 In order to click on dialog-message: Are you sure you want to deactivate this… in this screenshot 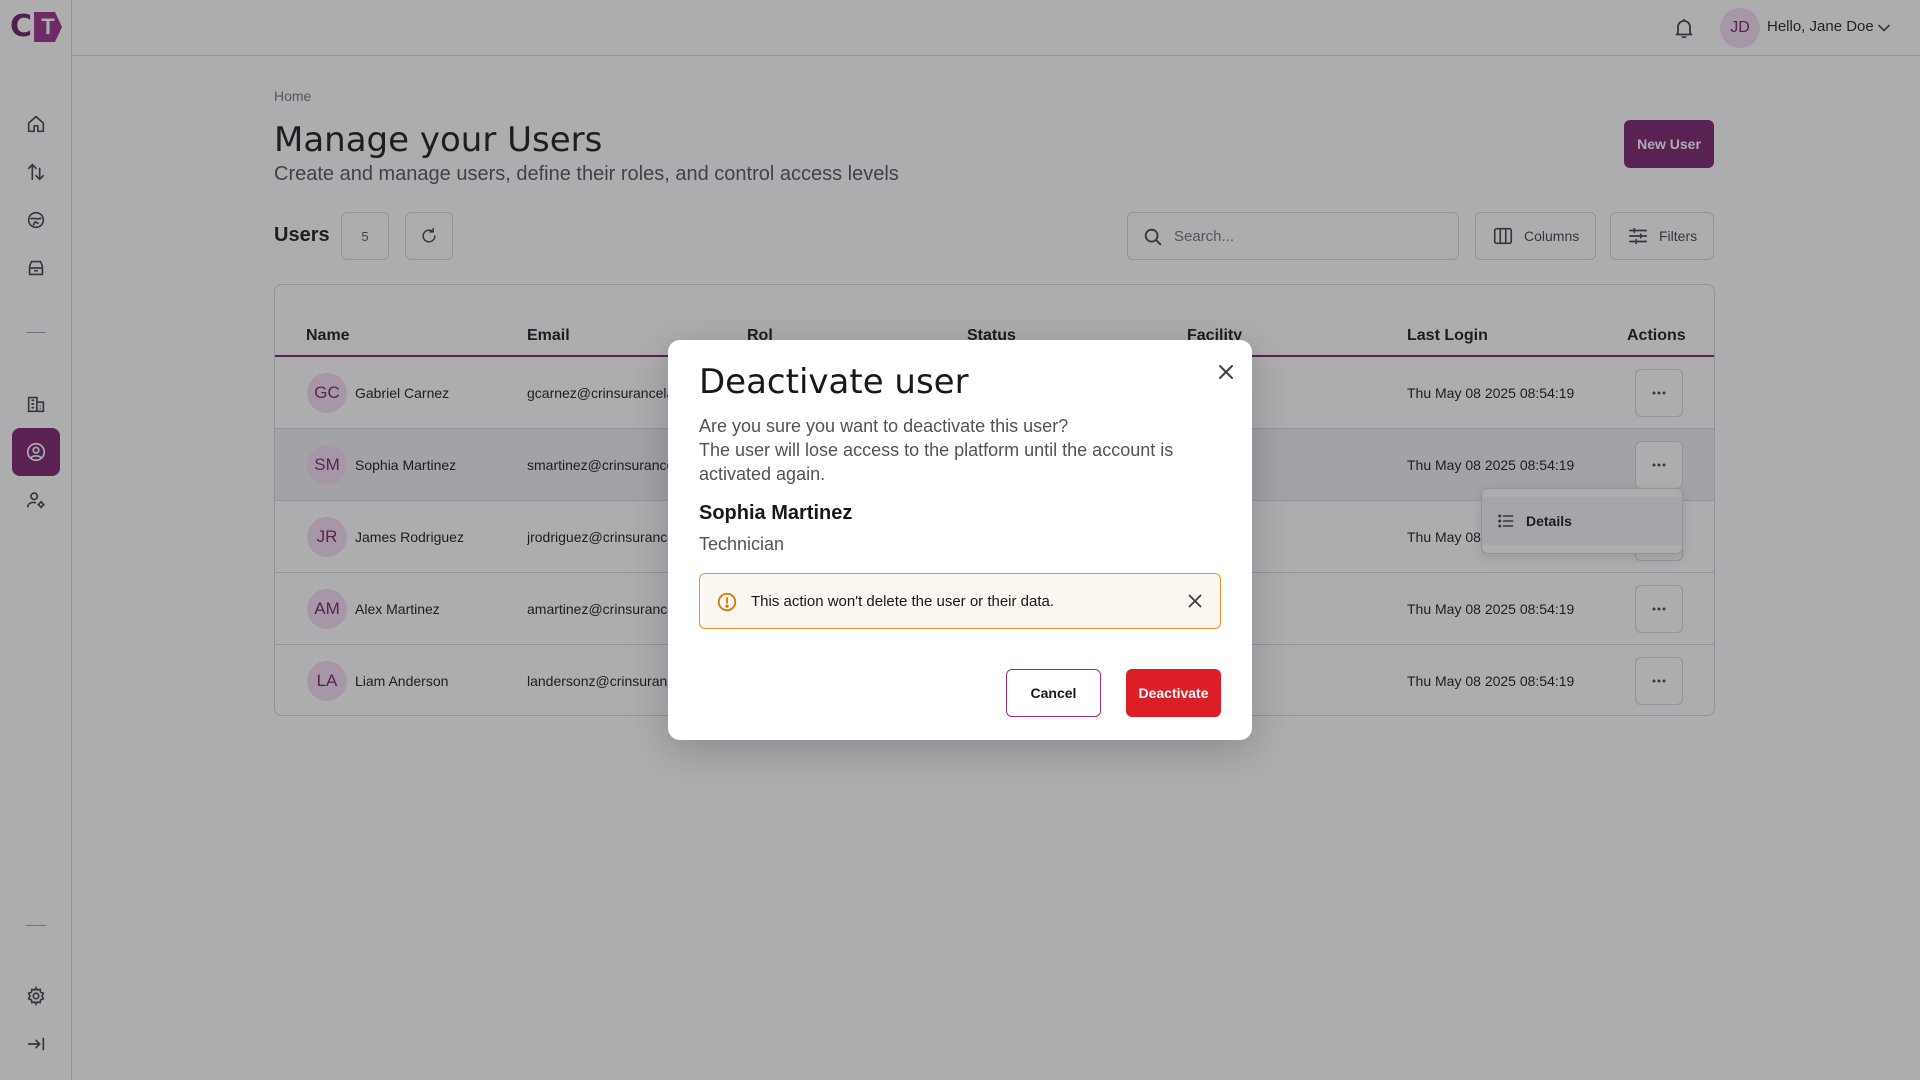, I will do `click(959, 450)`.